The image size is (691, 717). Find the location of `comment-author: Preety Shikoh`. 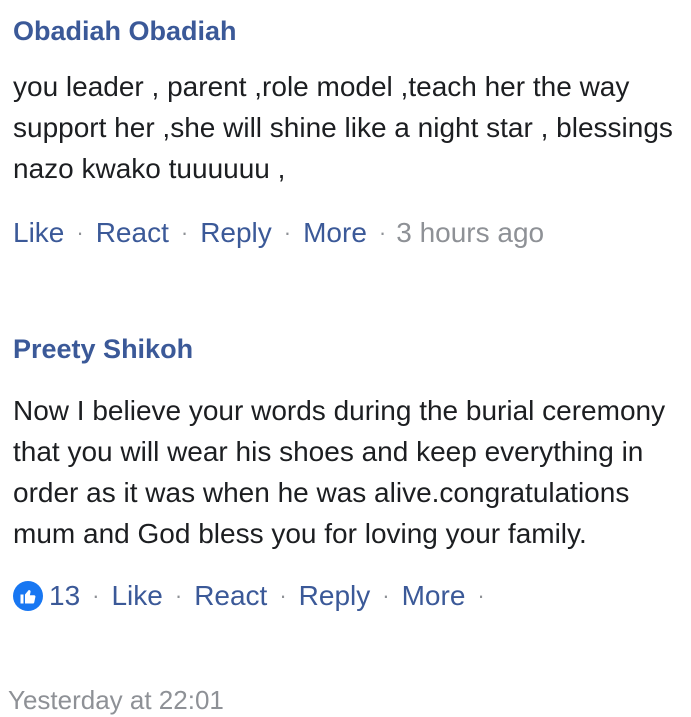

comment-author: Preety Shikoh is located at coordinates (347, 342).